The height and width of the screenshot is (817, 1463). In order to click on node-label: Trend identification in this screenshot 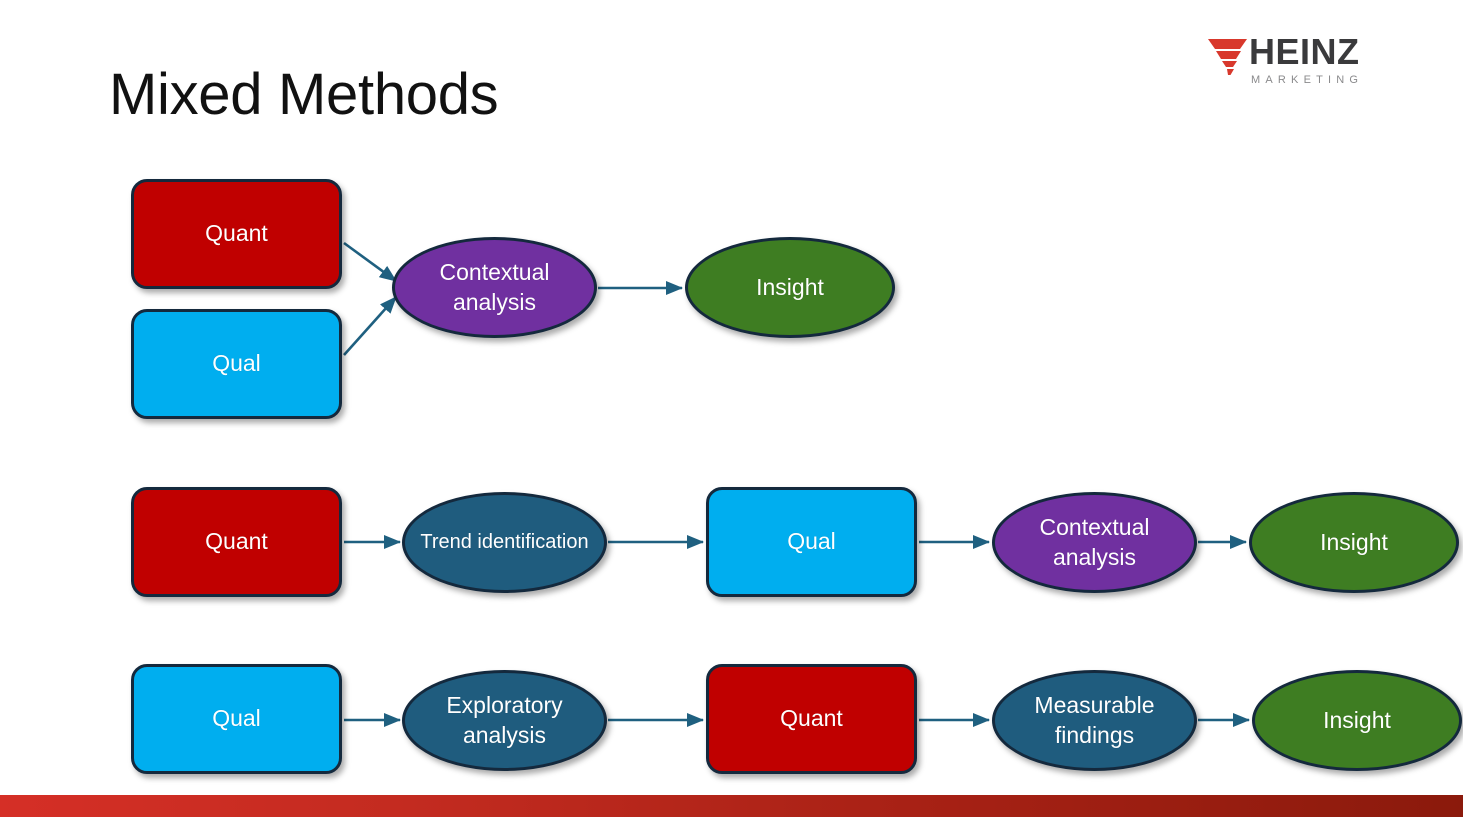, I will do `click(504, 541)`.